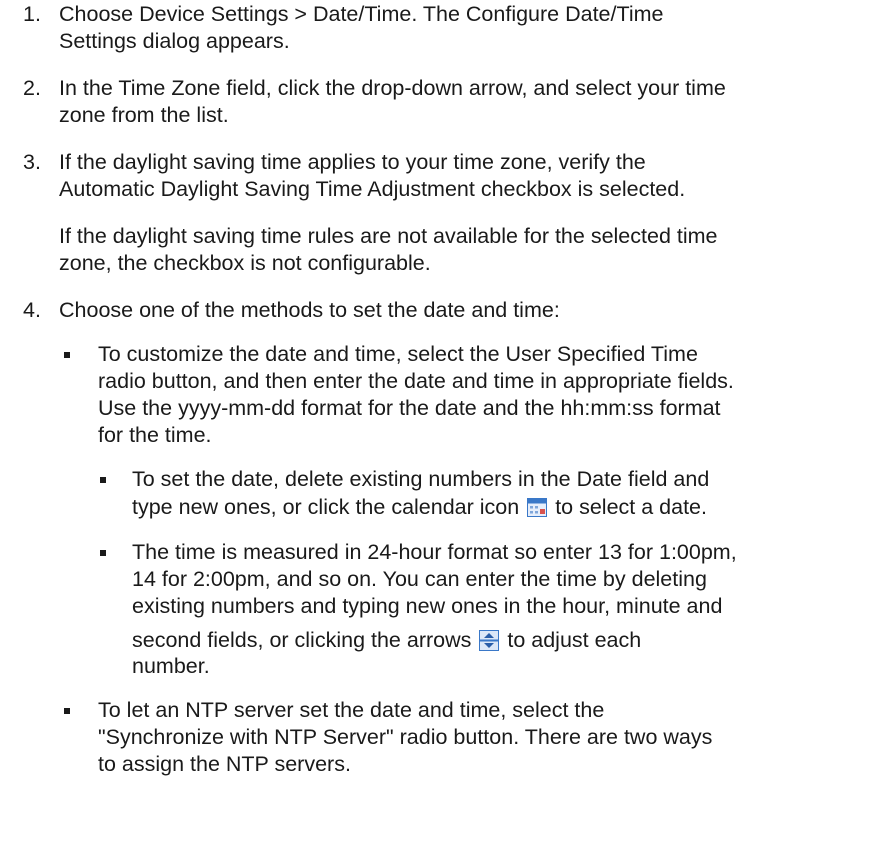 This screenshot has width=887, height=856. What do you see at coordinates (224, 764) in the screenshot?
I see `method-text: to assign the NTP servers.` at bounding box center [224, 764].